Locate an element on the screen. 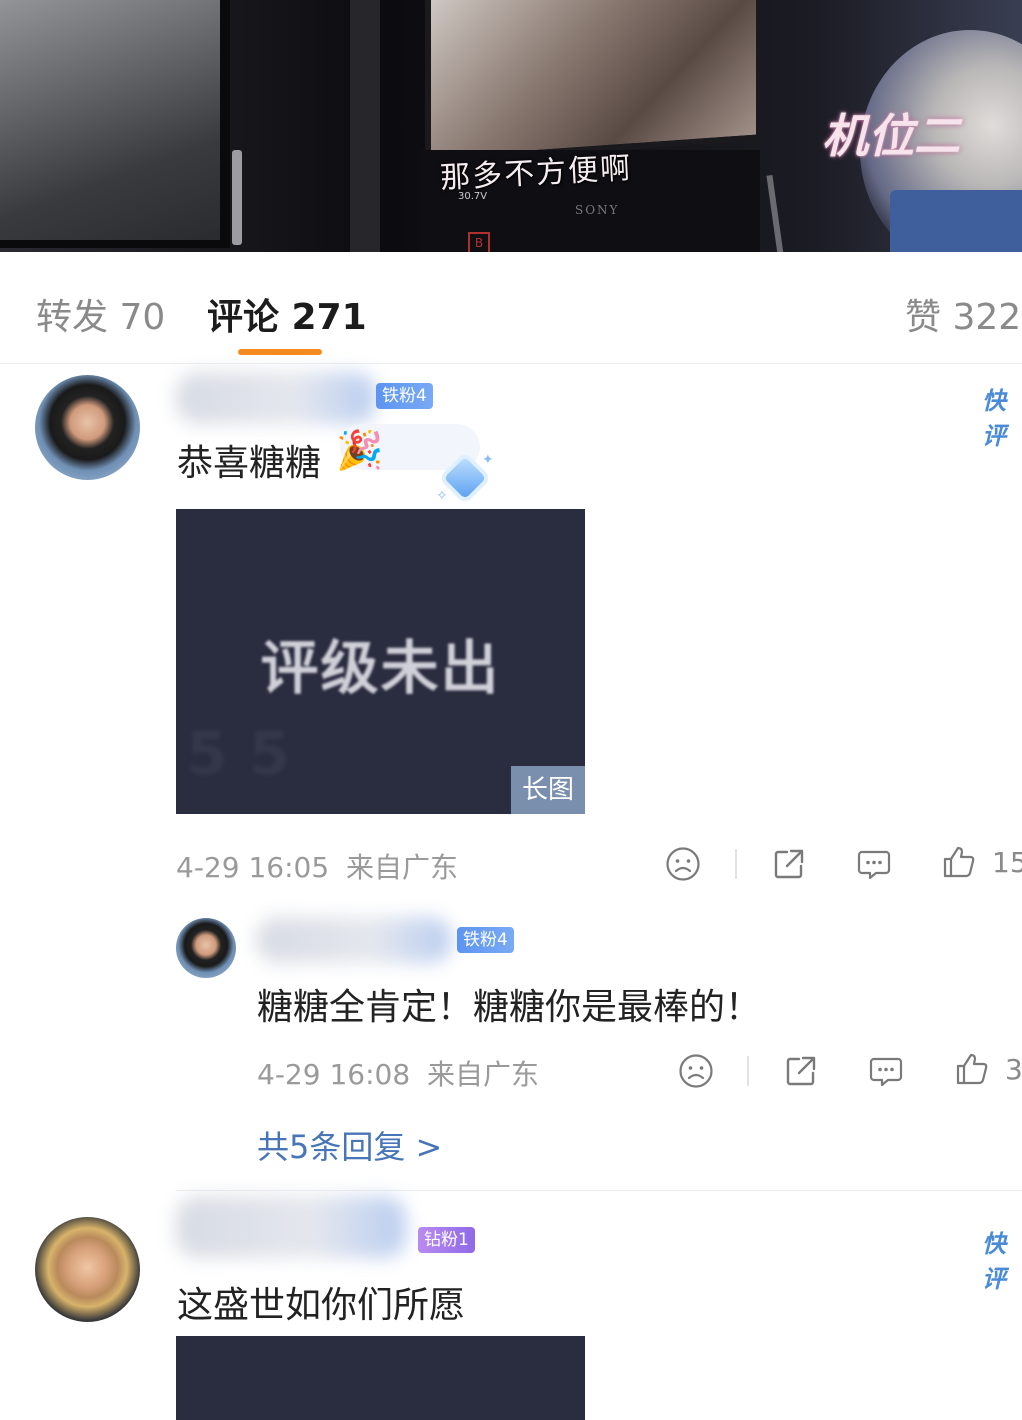 Image resolution: width=1022 pixels, height=1420 pixels. share-icon is located at coordinates (789, 864).